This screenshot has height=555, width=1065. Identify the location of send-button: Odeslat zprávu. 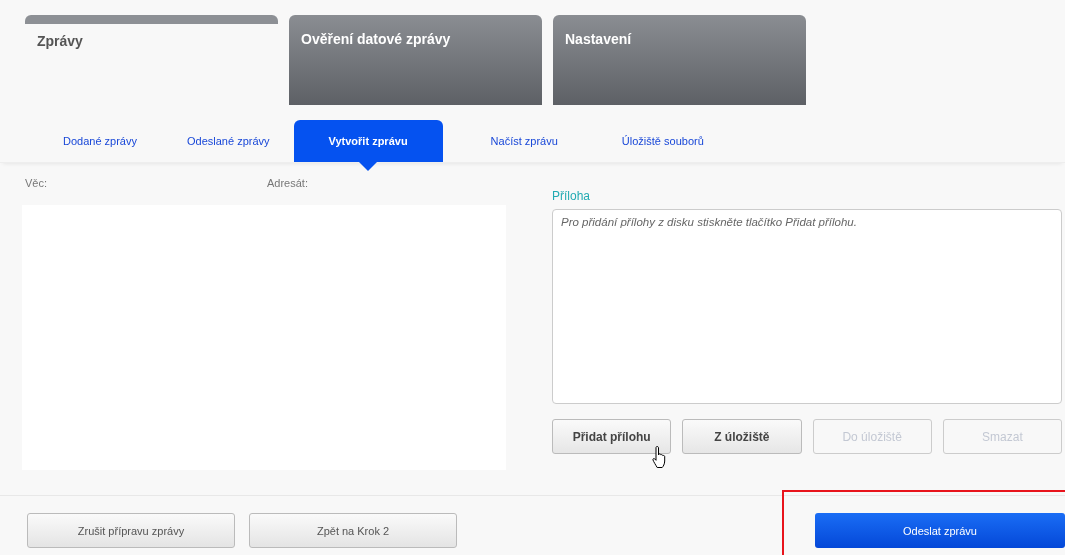
(940, 530).